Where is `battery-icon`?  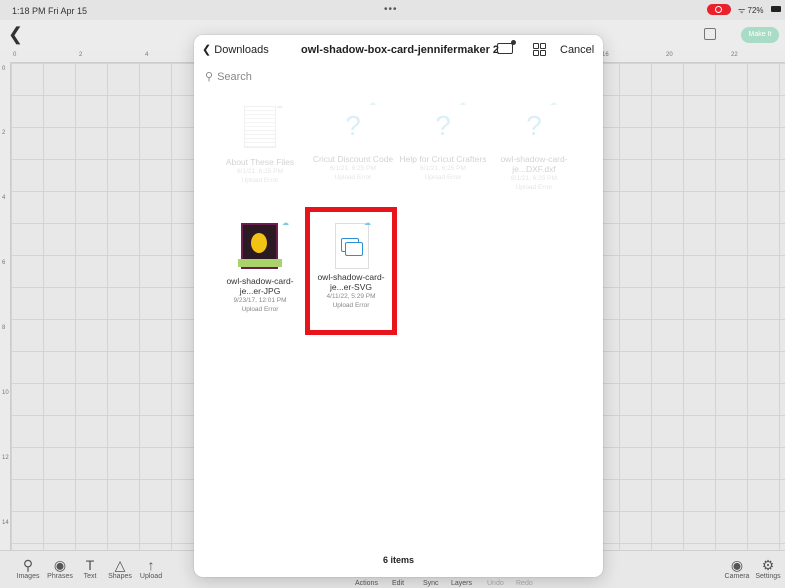
battery-icon is located at coordinates (776, 9).